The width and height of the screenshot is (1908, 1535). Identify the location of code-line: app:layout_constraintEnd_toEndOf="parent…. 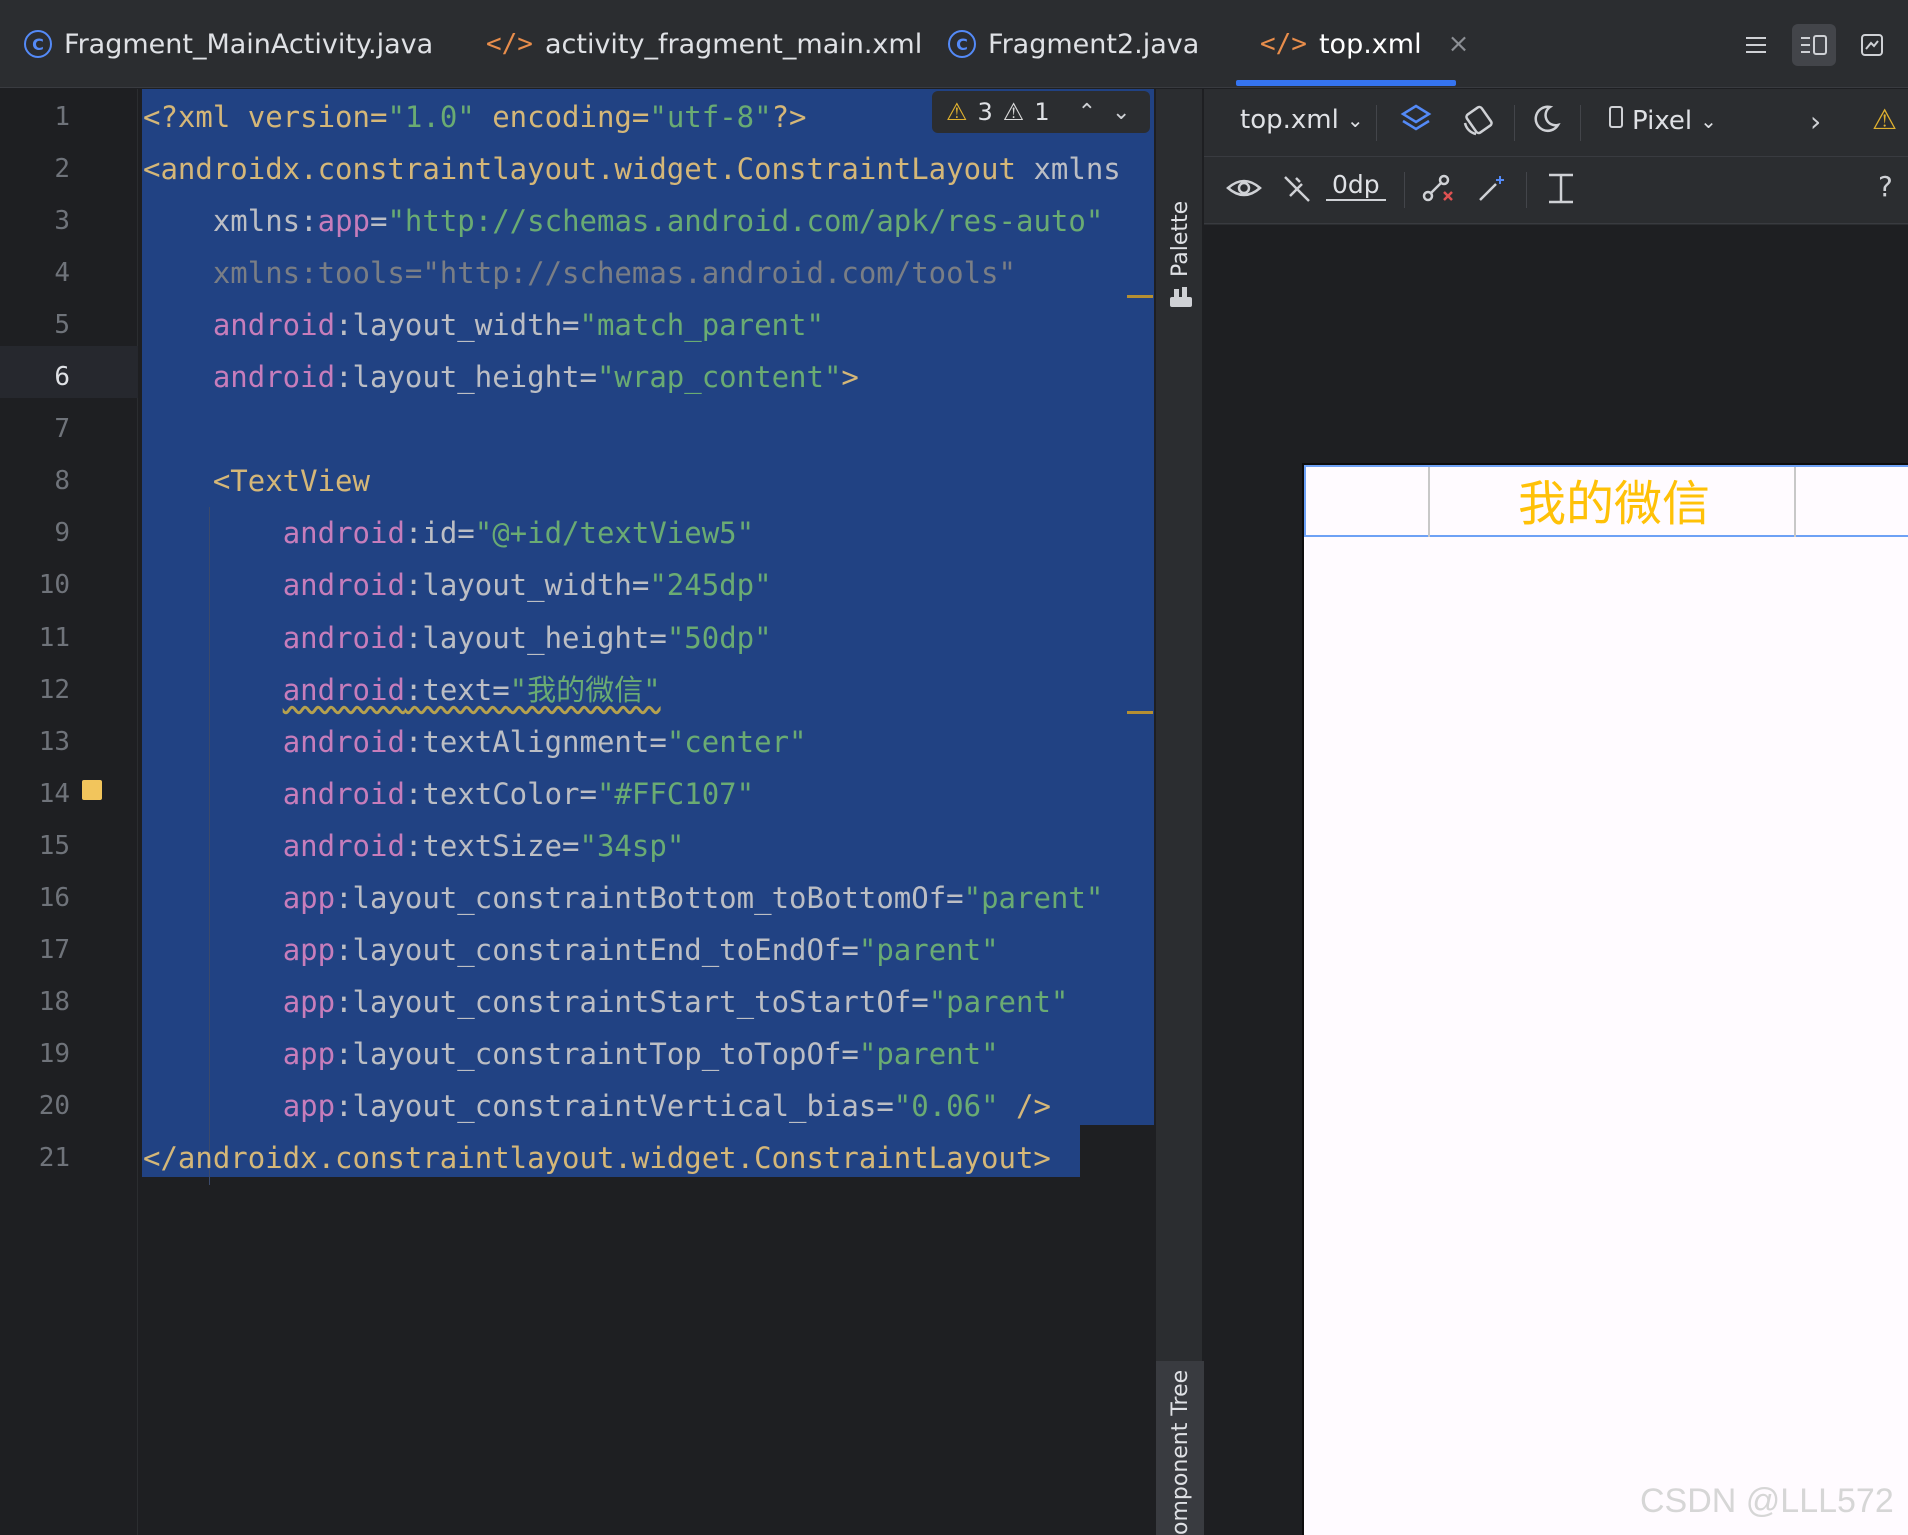
(571, 950).